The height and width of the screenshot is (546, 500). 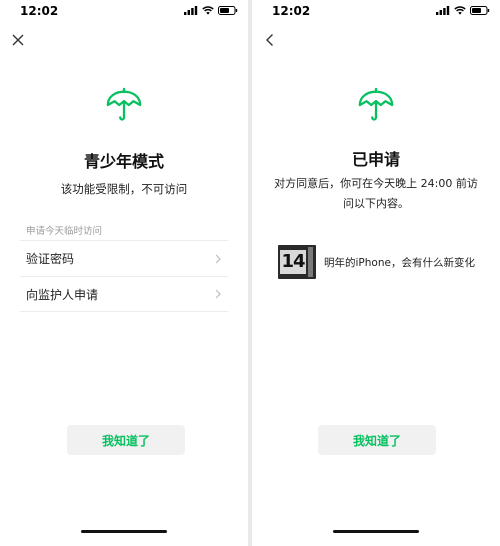 I want to click on section-label: 申请今天临时访问, so click(x=64, y=231).